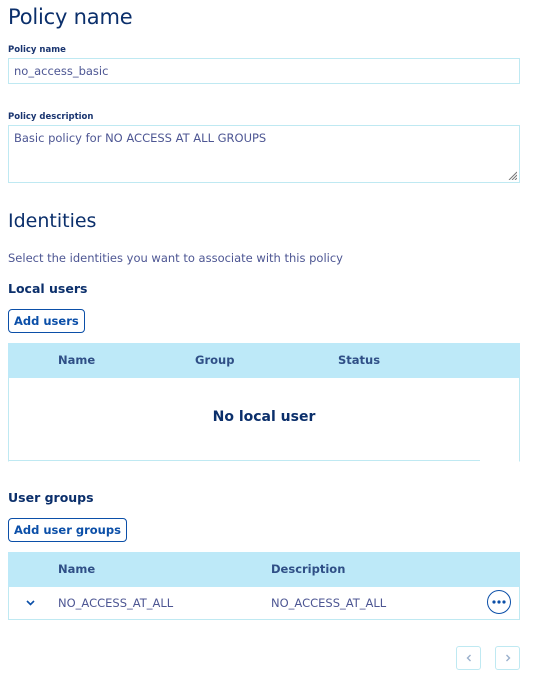 The width and height of the screenshot is (548, 684). Describe the element at coordinates (264, 603) in the screenshot. I see `table-row: NO_ACCESS_AT_ALL NO_ACCESS_AT_ALL` at that location.